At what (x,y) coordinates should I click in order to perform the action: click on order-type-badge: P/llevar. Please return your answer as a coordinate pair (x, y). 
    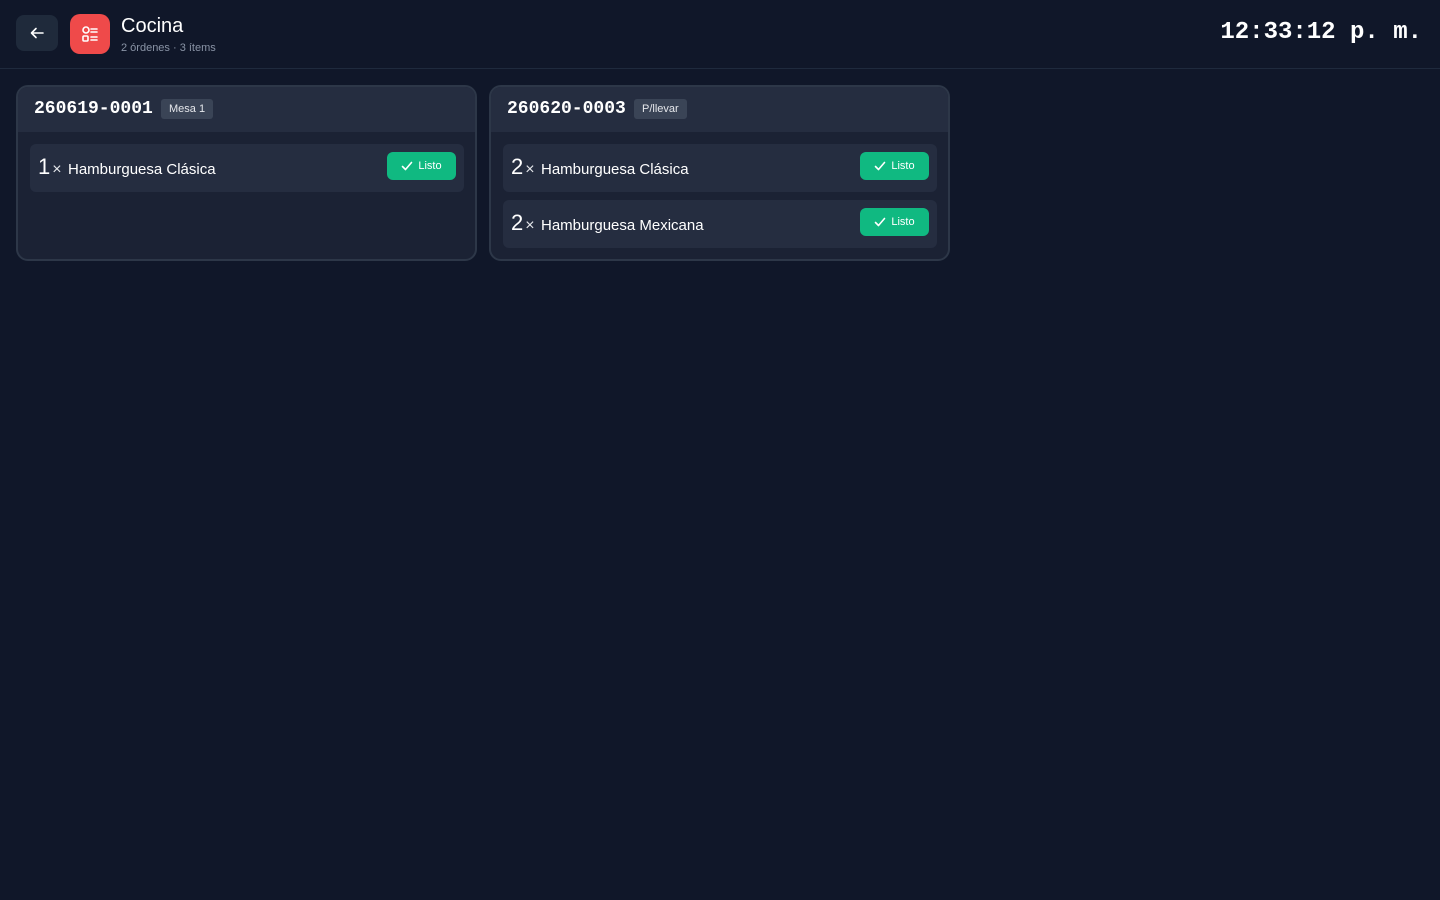
    Looking at the image, I should click on (660, 109).